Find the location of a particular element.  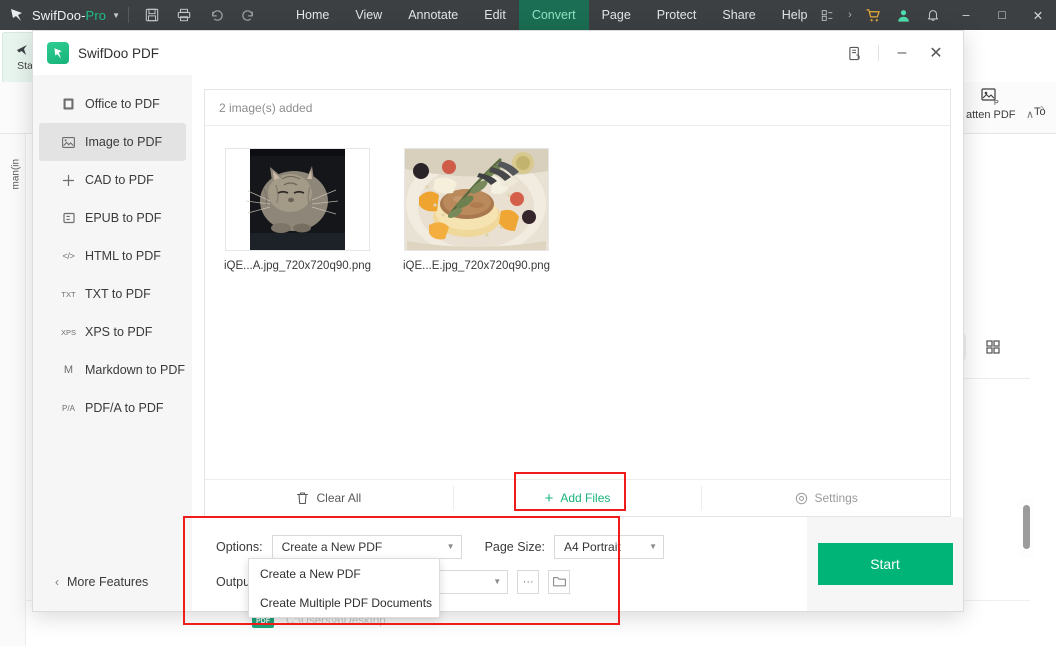

txt-icon: TXT is located at coordinates (68, 294).